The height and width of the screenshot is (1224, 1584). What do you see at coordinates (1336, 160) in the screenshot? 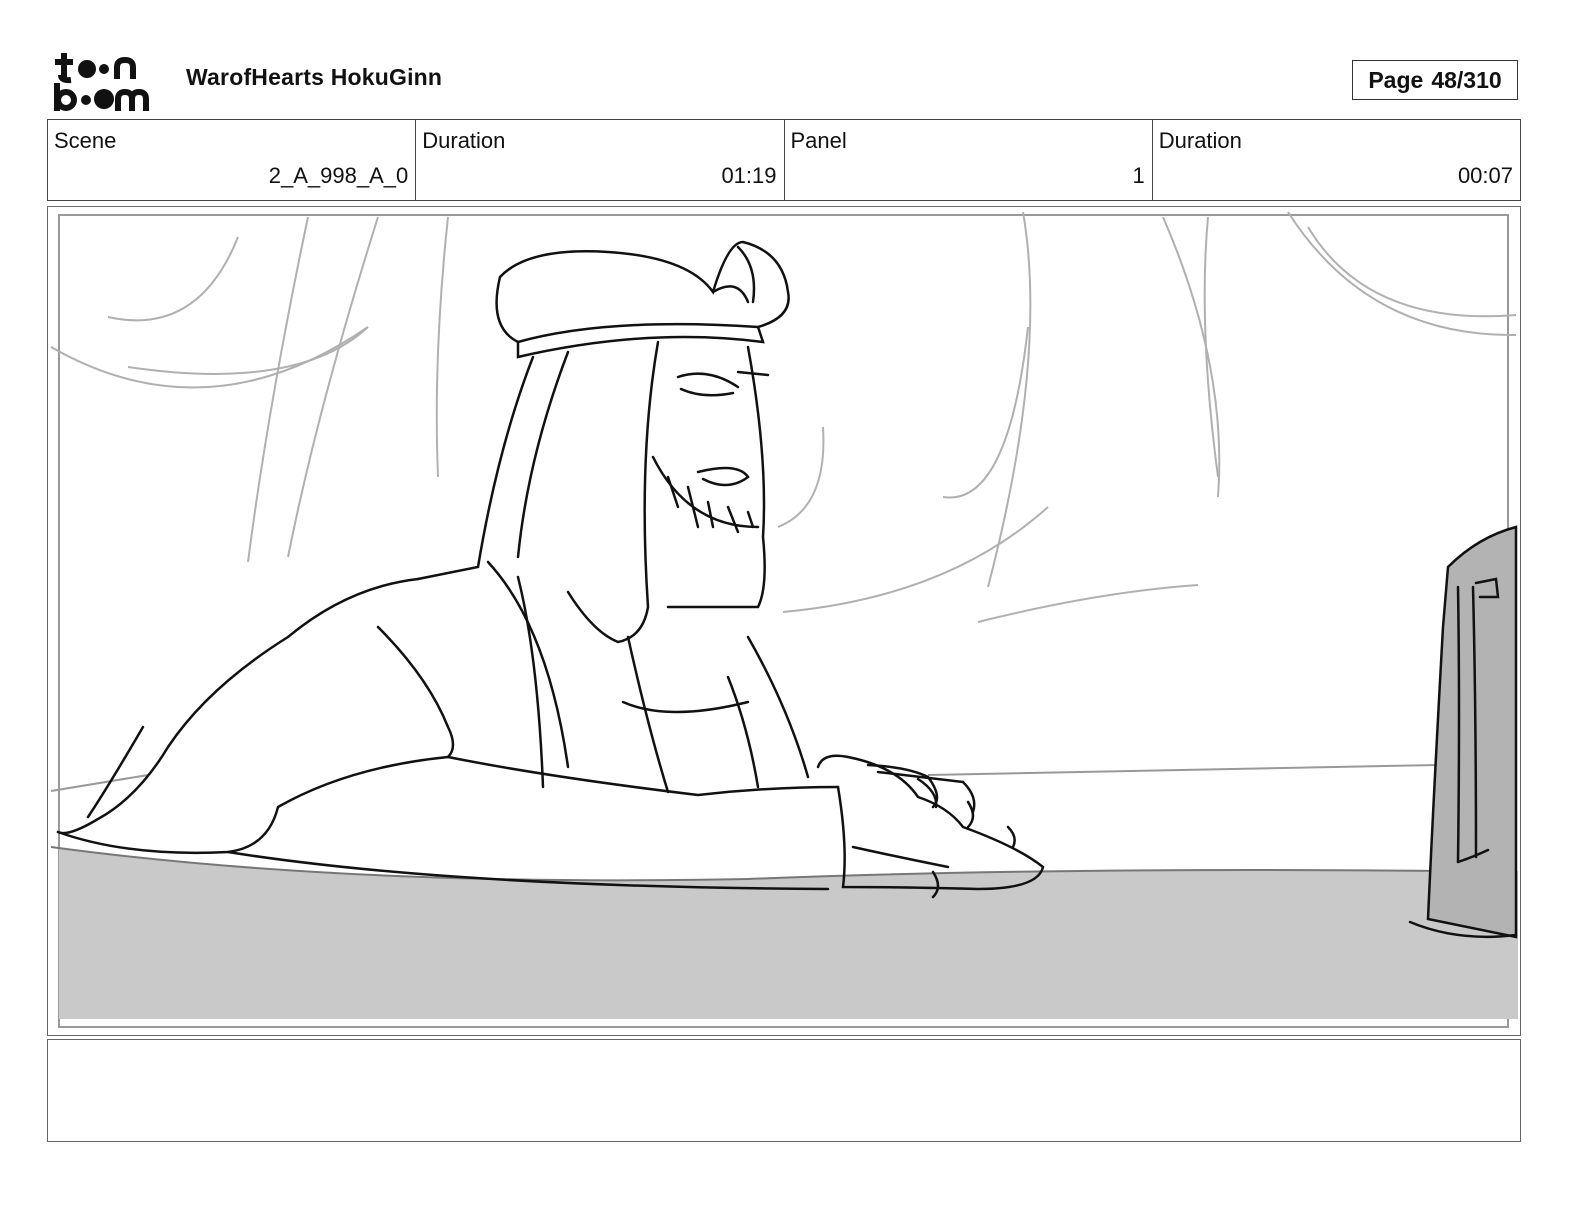
I see `panel-duration-cell: Duration 00:07` at bounding box center [1336, 160].